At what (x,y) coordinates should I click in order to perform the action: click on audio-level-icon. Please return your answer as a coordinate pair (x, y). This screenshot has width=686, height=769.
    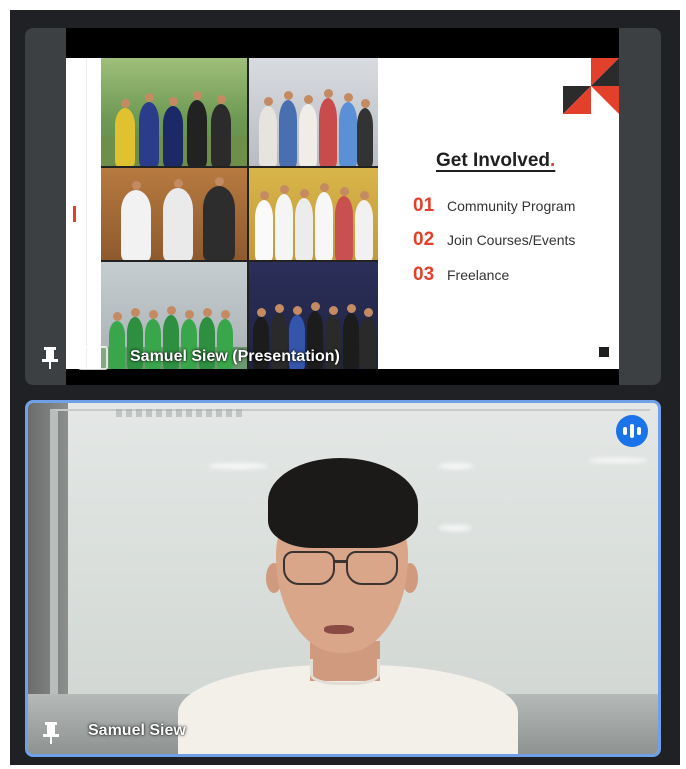
    Looking at the image, I should click on (632, 431).